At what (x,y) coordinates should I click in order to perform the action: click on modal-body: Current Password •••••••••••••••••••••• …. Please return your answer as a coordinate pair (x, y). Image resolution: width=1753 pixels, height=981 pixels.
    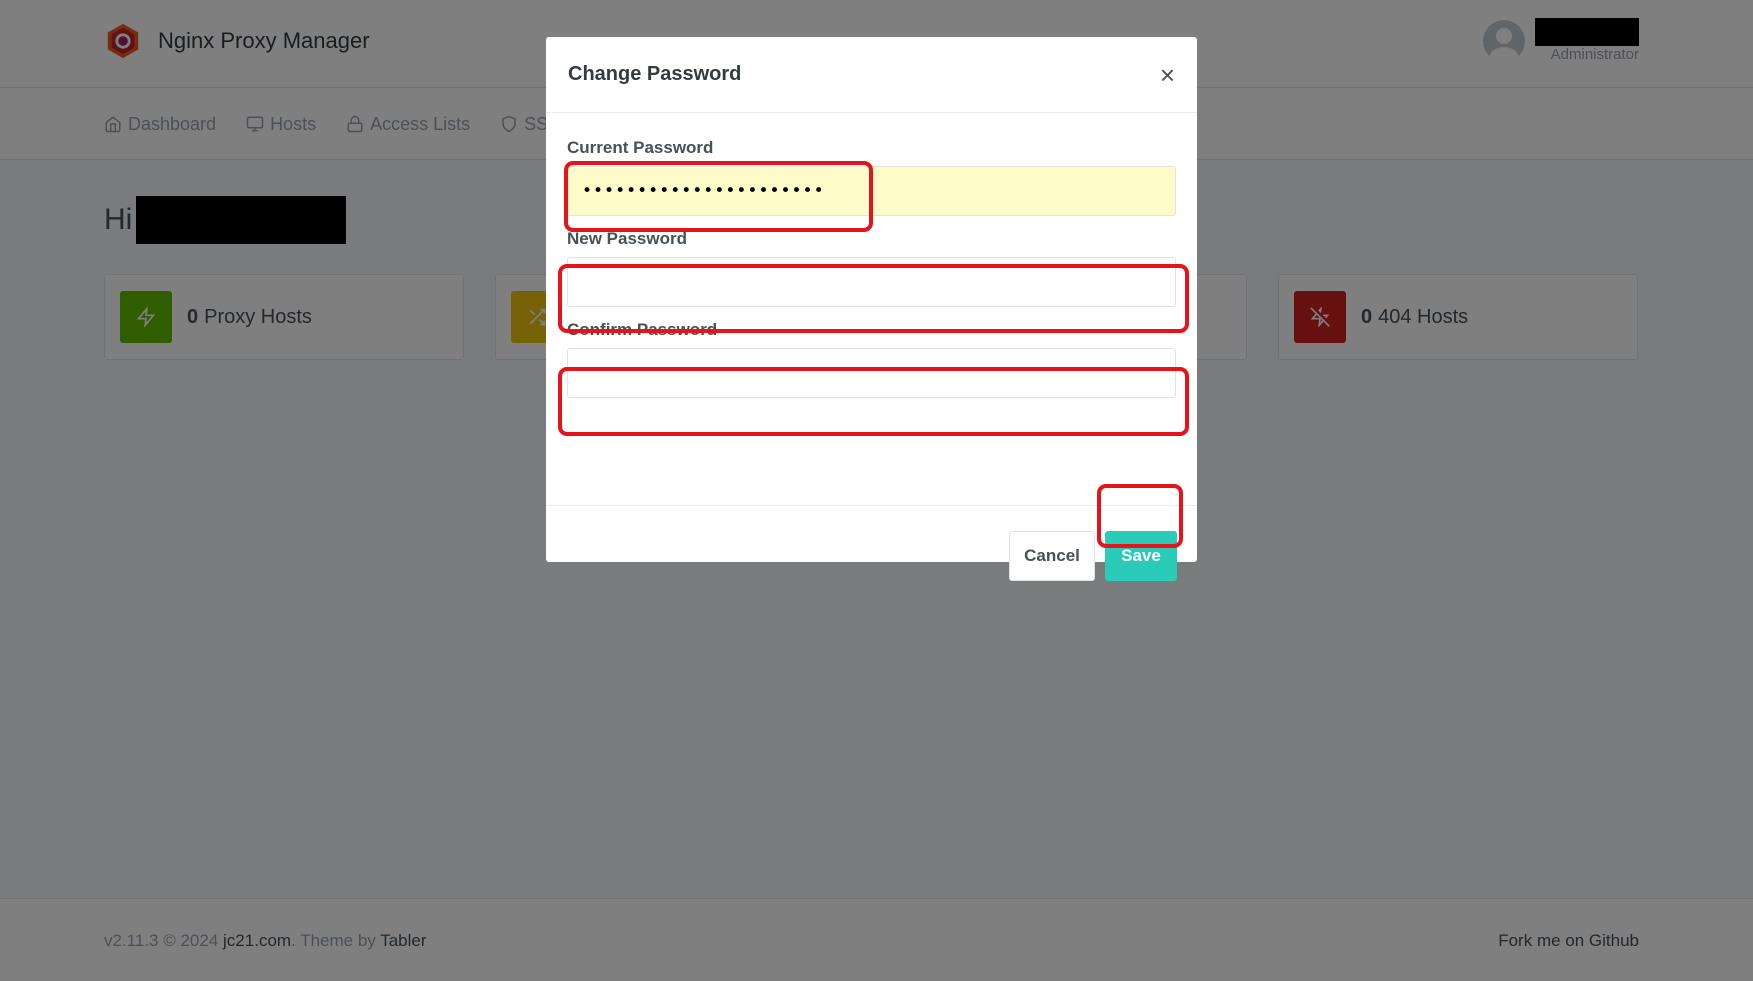
    Looking at the image, I should click on (871, 309).